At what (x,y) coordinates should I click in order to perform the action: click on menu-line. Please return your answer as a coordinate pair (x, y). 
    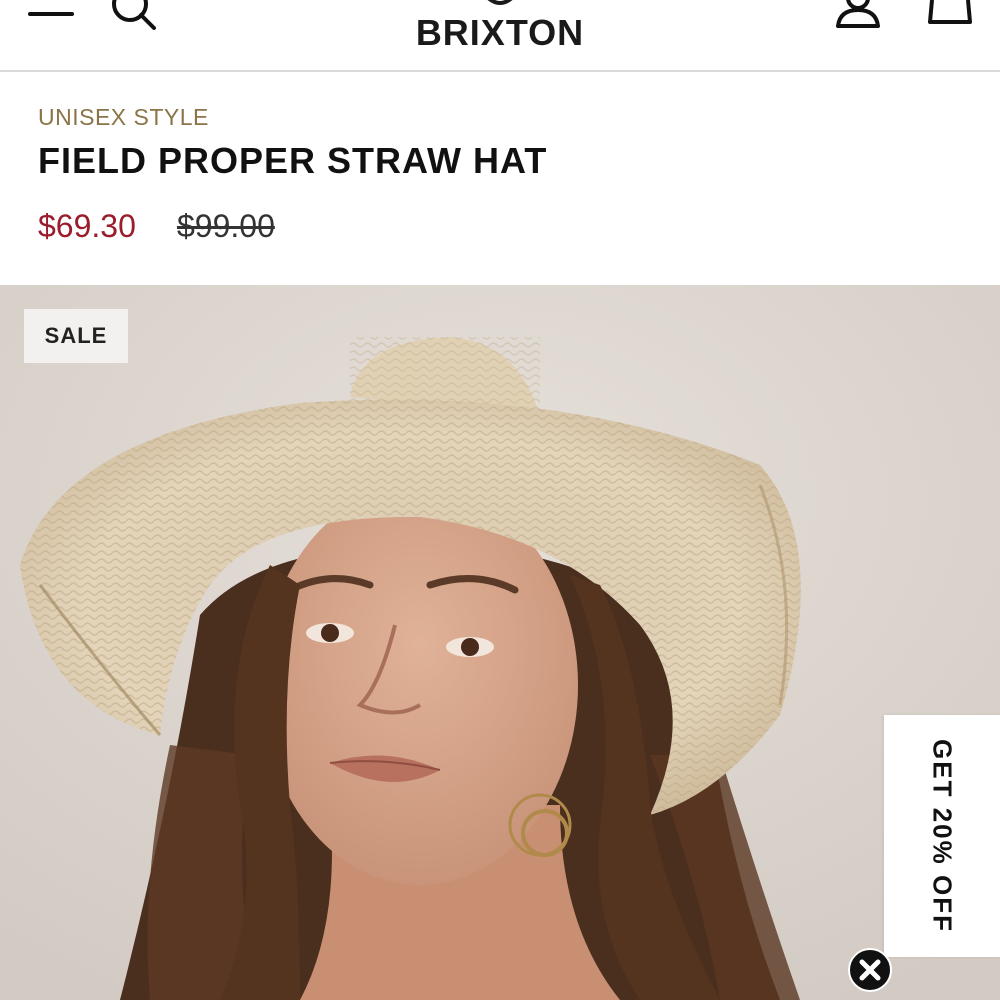
    Looking at the image, I should click on (51, 14).